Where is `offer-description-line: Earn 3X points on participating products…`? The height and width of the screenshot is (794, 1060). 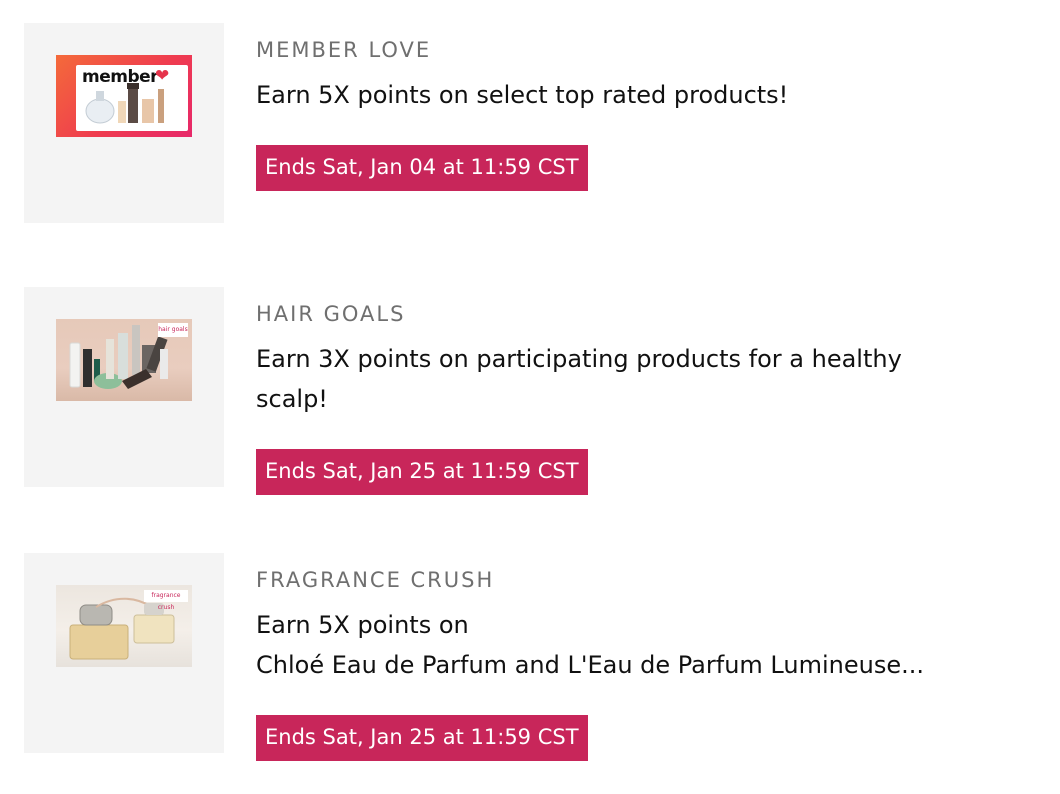 offer-description-line: Earn 3X points on participating products… is located at coordinates (579, 359).